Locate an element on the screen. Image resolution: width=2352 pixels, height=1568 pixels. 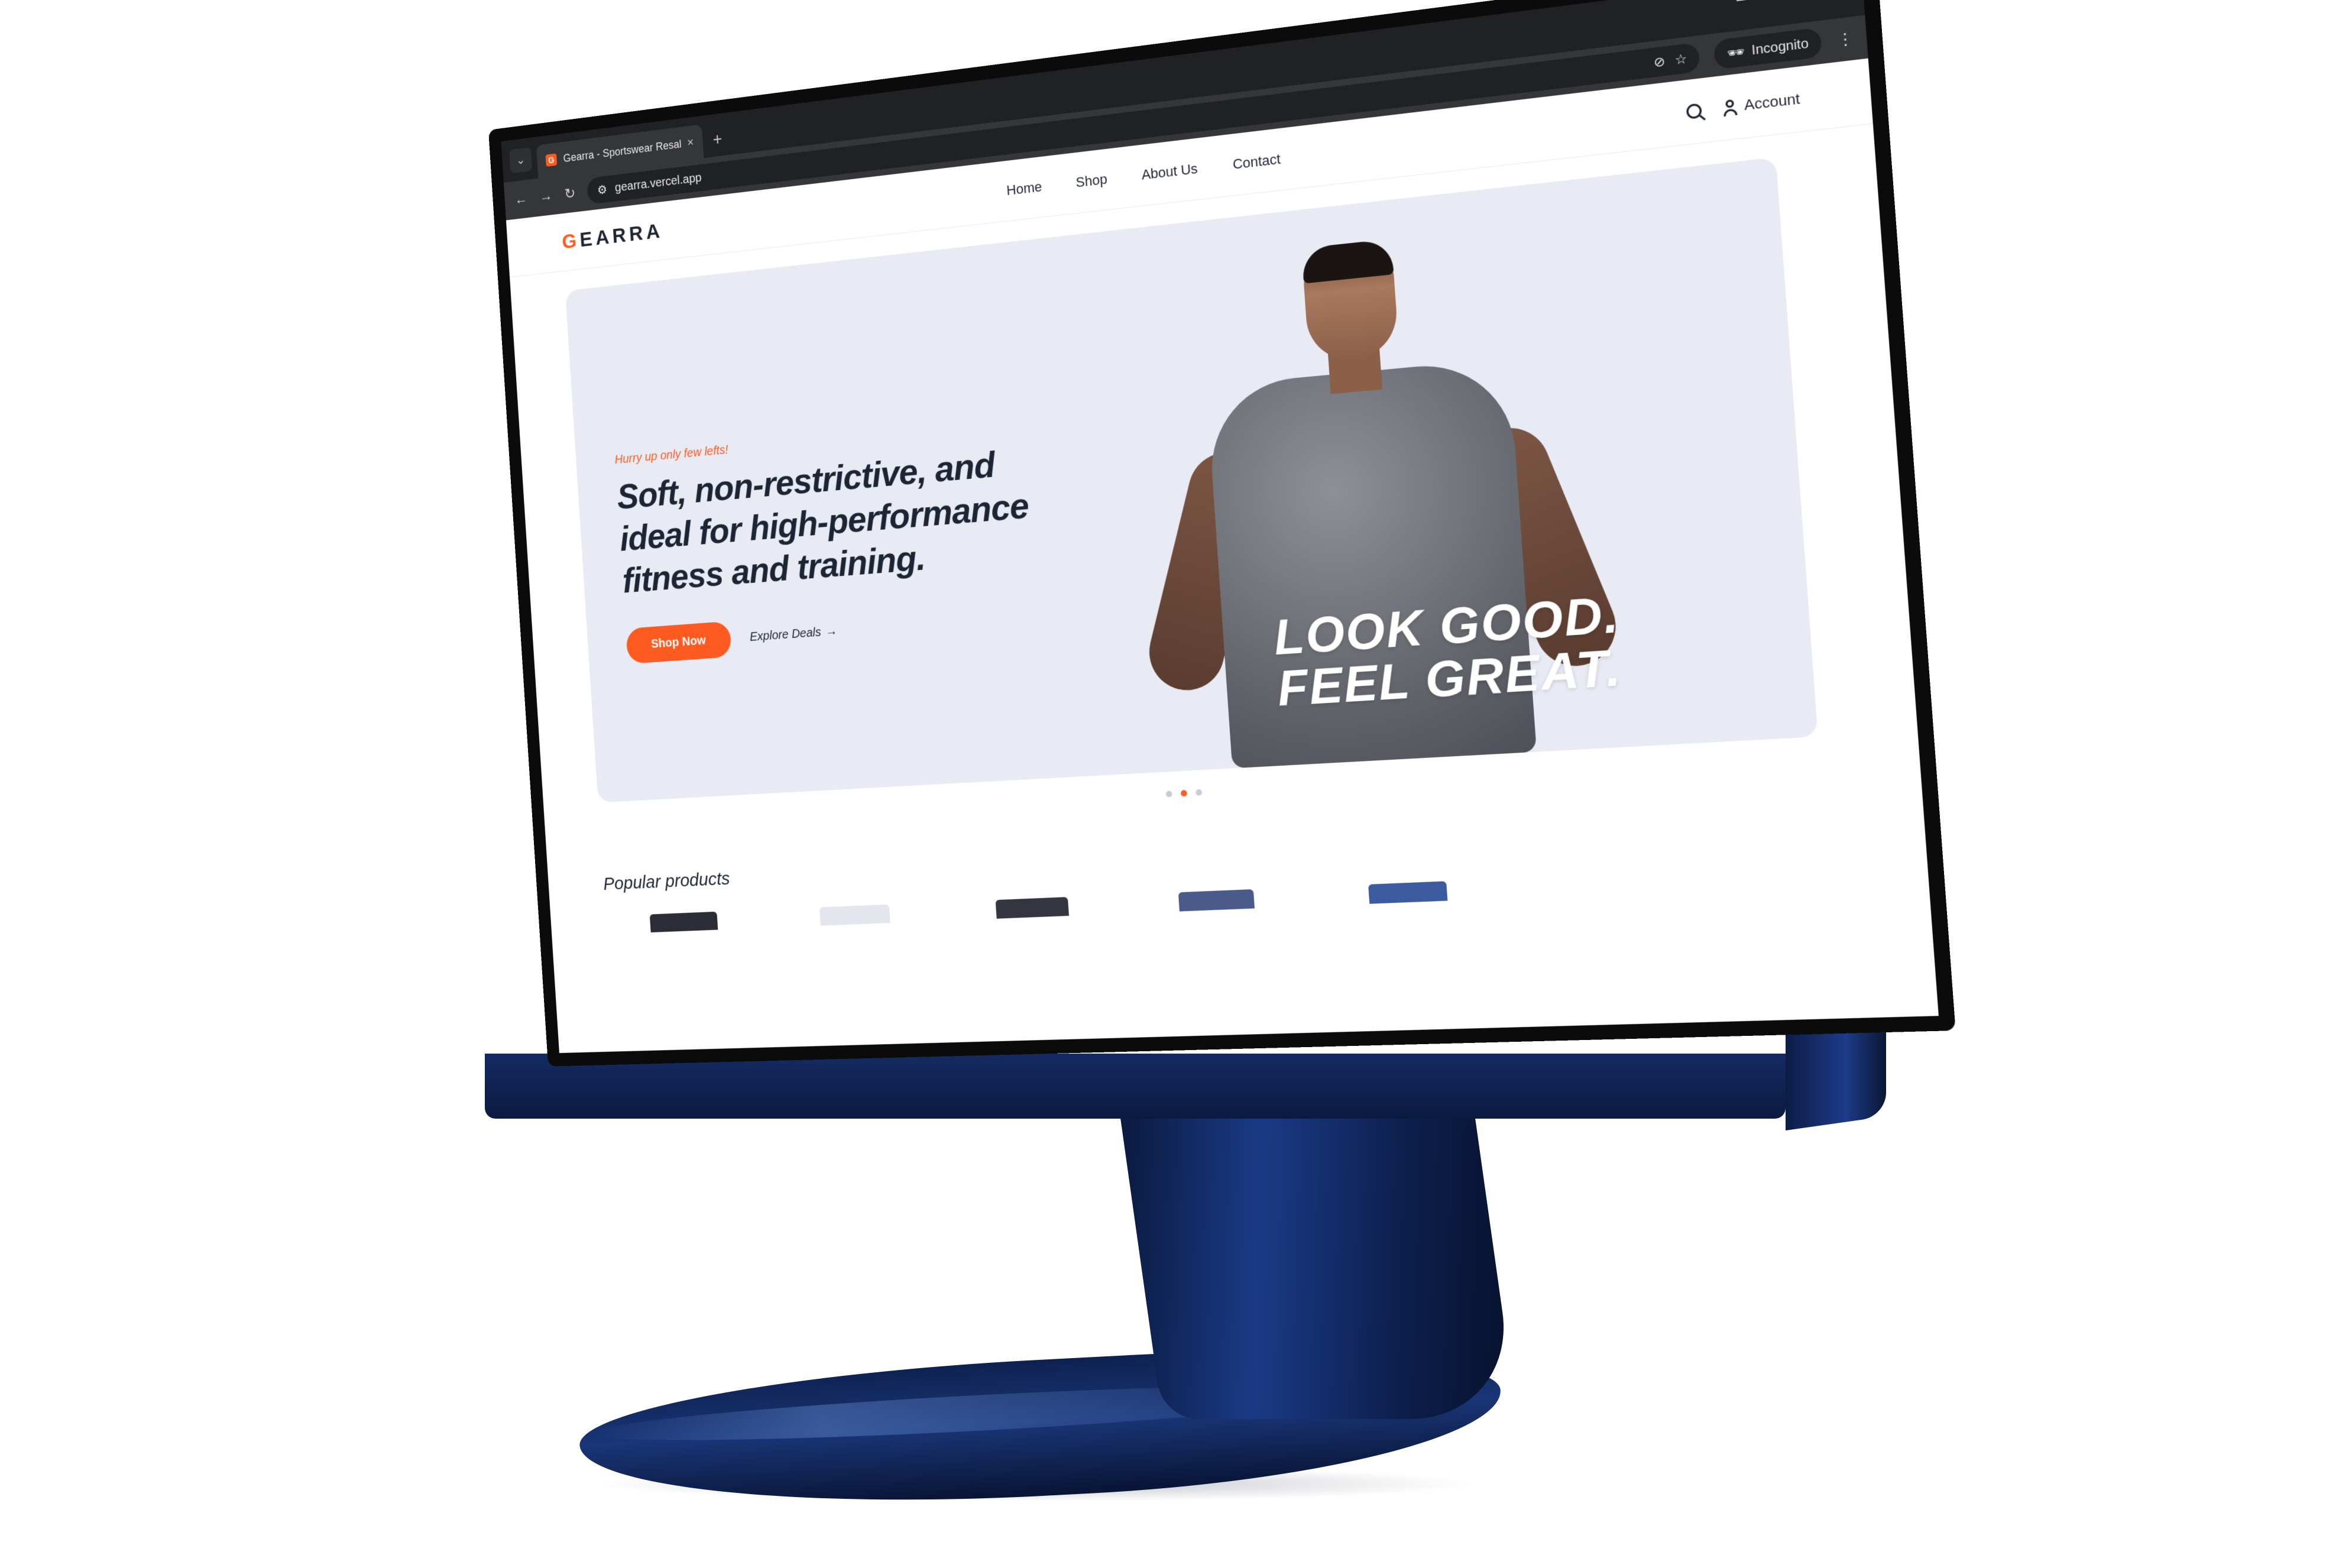
site-info-icon: ⚙ is located at coordinates (602, 189).